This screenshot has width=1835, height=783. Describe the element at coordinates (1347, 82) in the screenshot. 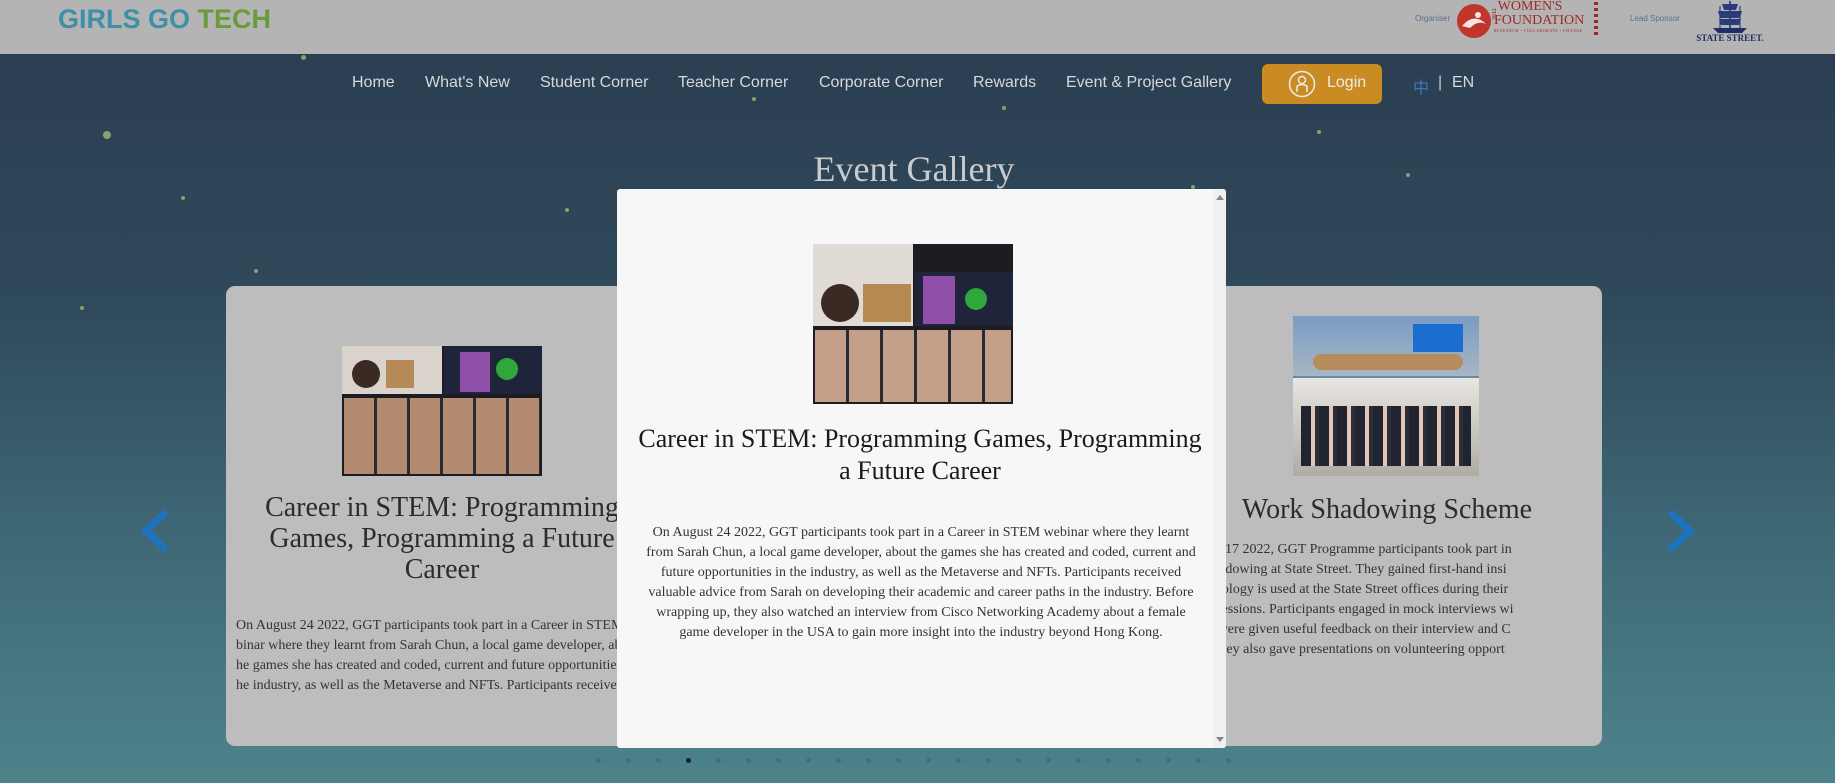

I see `login-label: Login` at that location.